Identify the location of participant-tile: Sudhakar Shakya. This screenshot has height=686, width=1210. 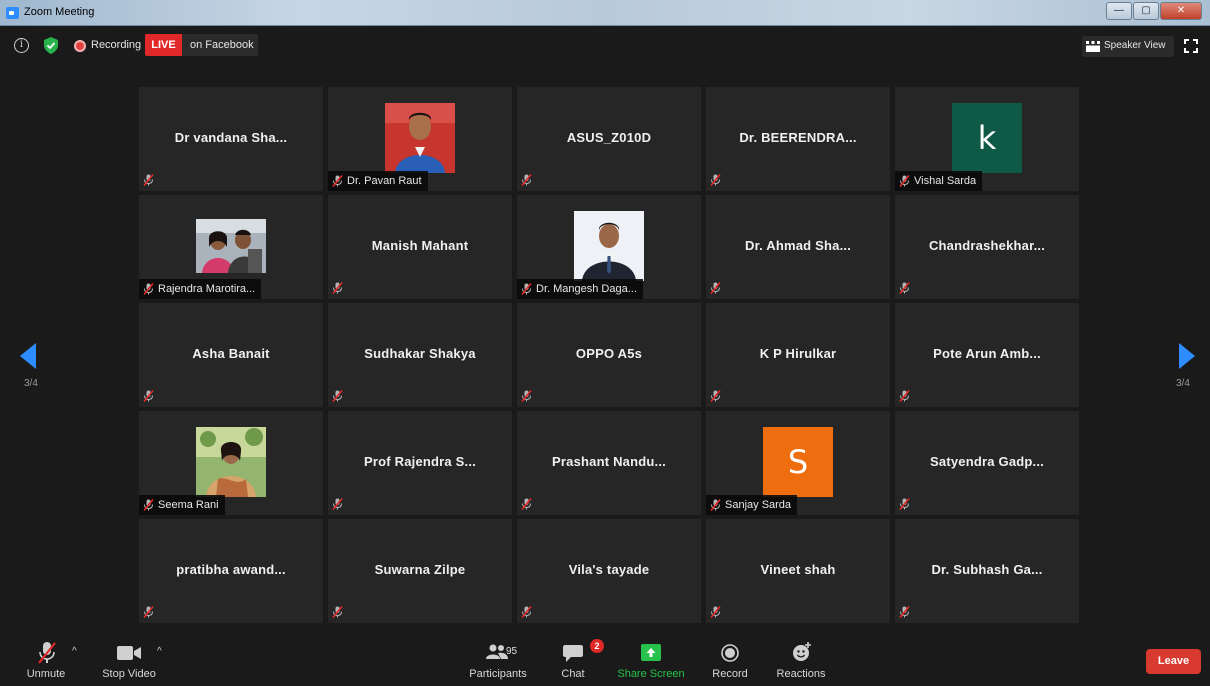
(420, 355).